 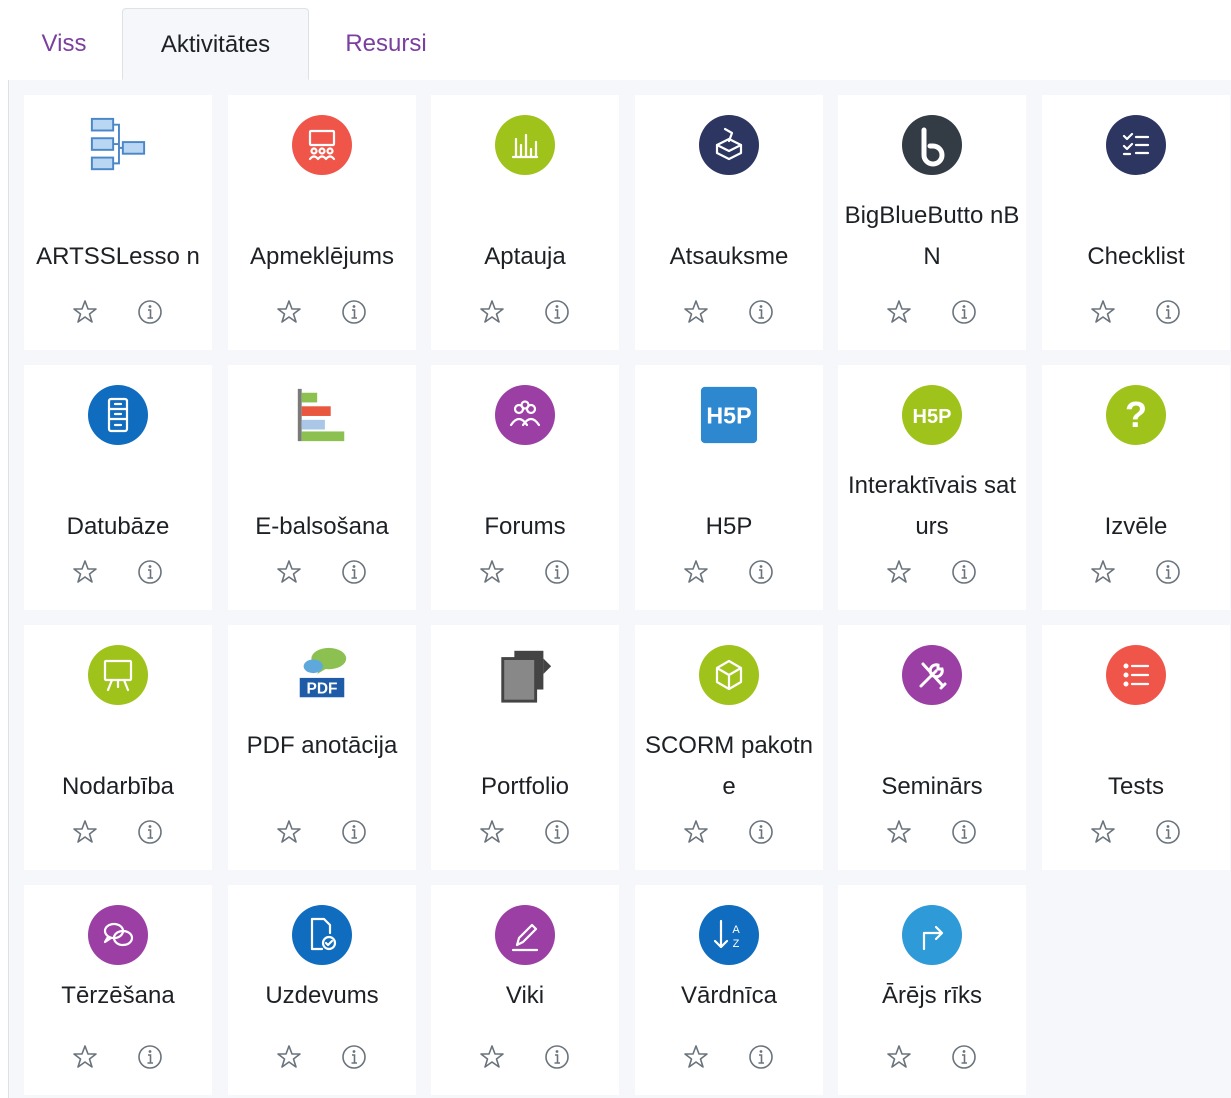 I want to click on module-card: Apmeklējums, so click(x=322, y=222).